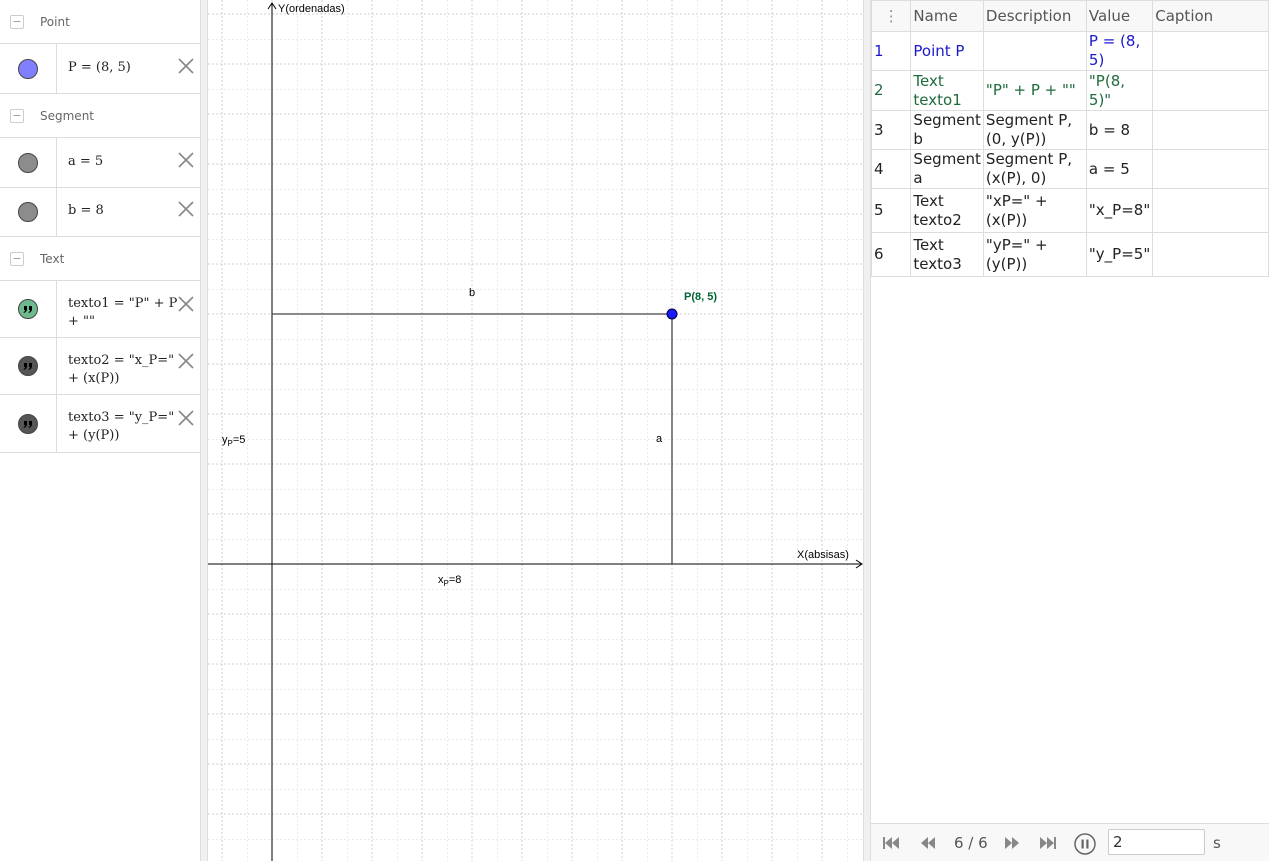  What do you see at coordinates (1119, 51) in the screenshot?
I see `row-value: P = (8, 5)` at bounding box center [1119, 51].